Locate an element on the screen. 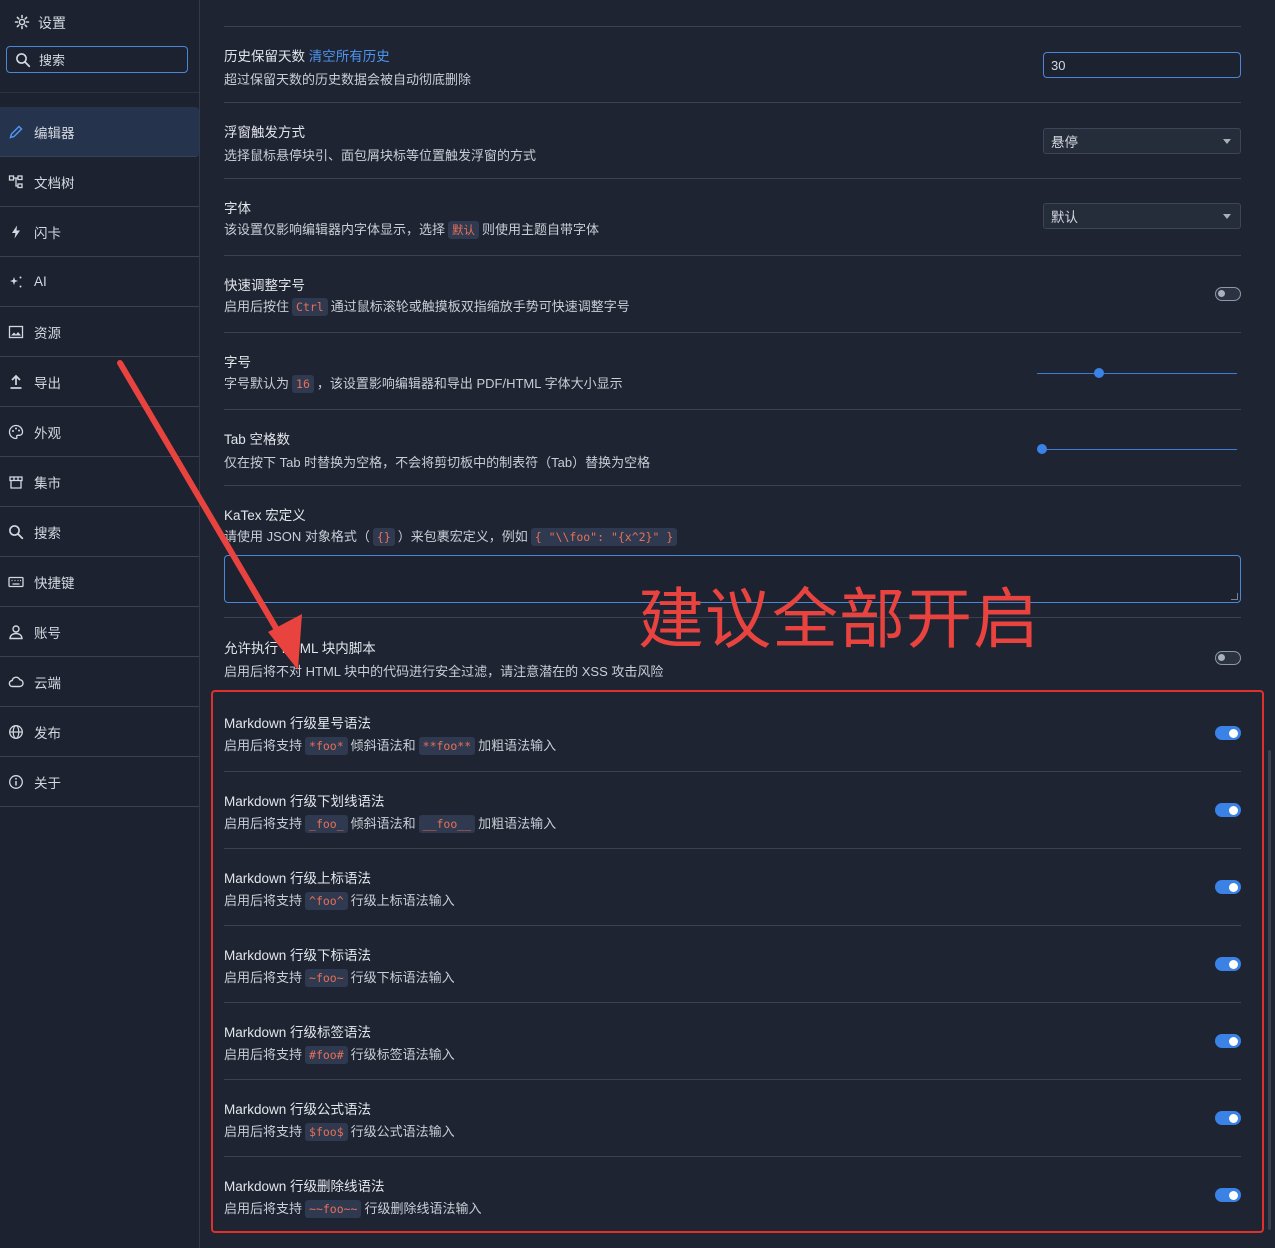 The image size is (1275, 1248). setting-title: 快速调整字号 is located at coordinates (264, 285).